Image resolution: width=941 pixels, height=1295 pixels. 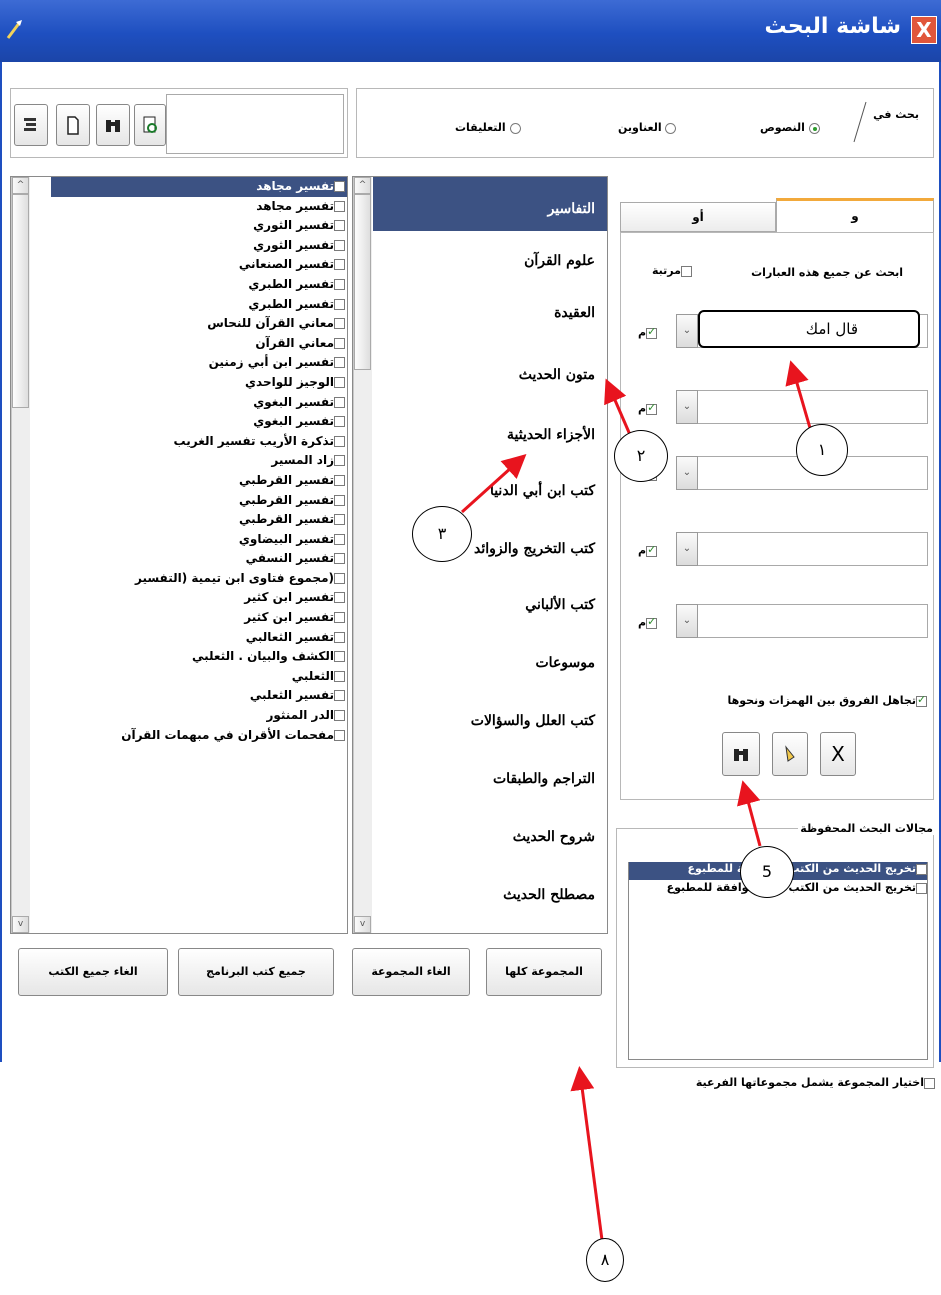 I want to click on annotation-callout: ٣, so click(x=442, y=534).